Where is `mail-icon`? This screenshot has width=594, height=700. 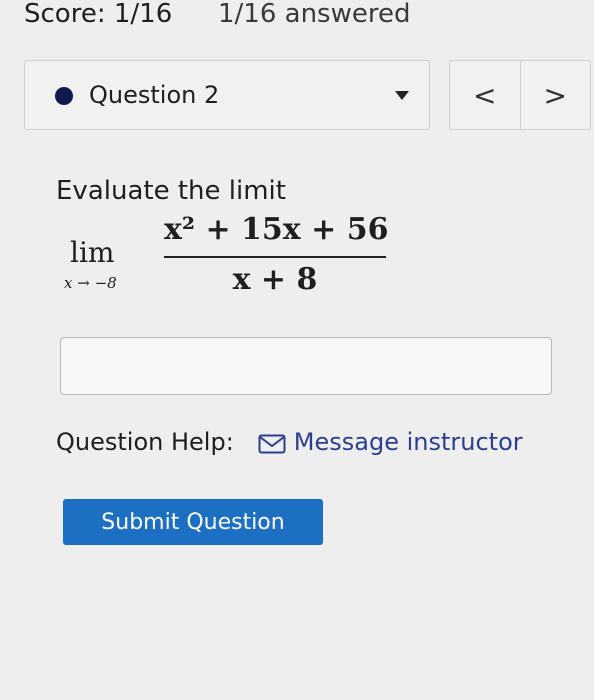 mail-icon is located at coordinates (272, 443).